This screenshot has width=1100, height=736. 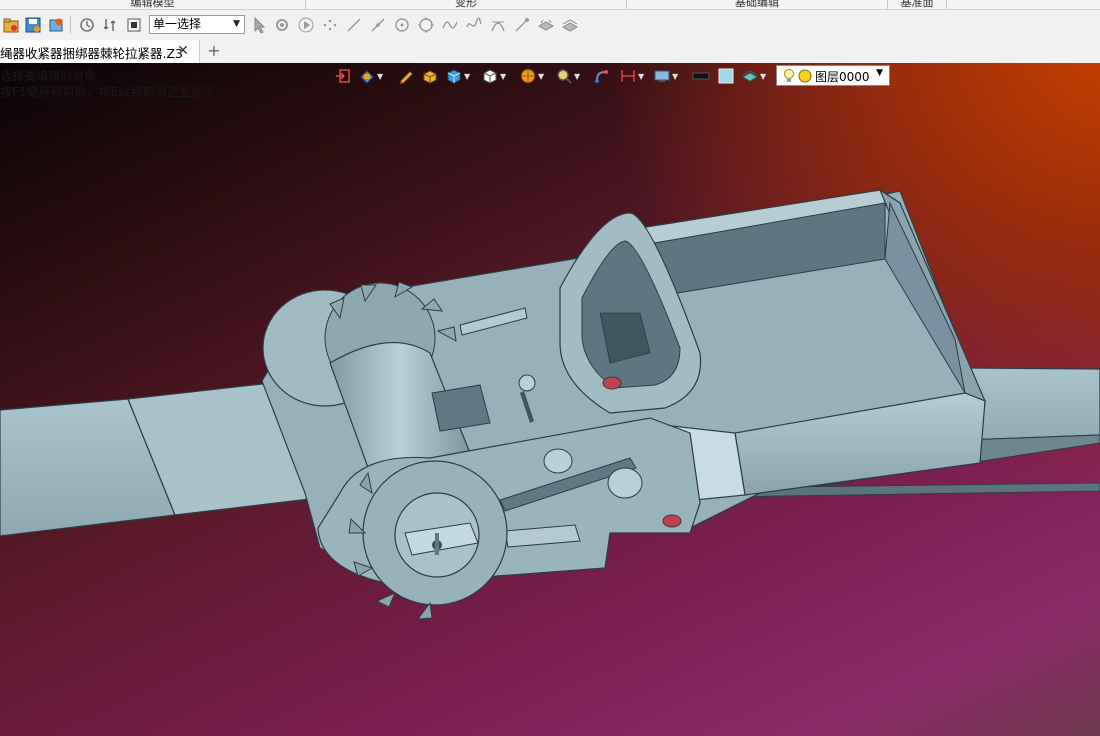 I want to click on select-mode-value: 单一选择, so click(x=177, y=24).